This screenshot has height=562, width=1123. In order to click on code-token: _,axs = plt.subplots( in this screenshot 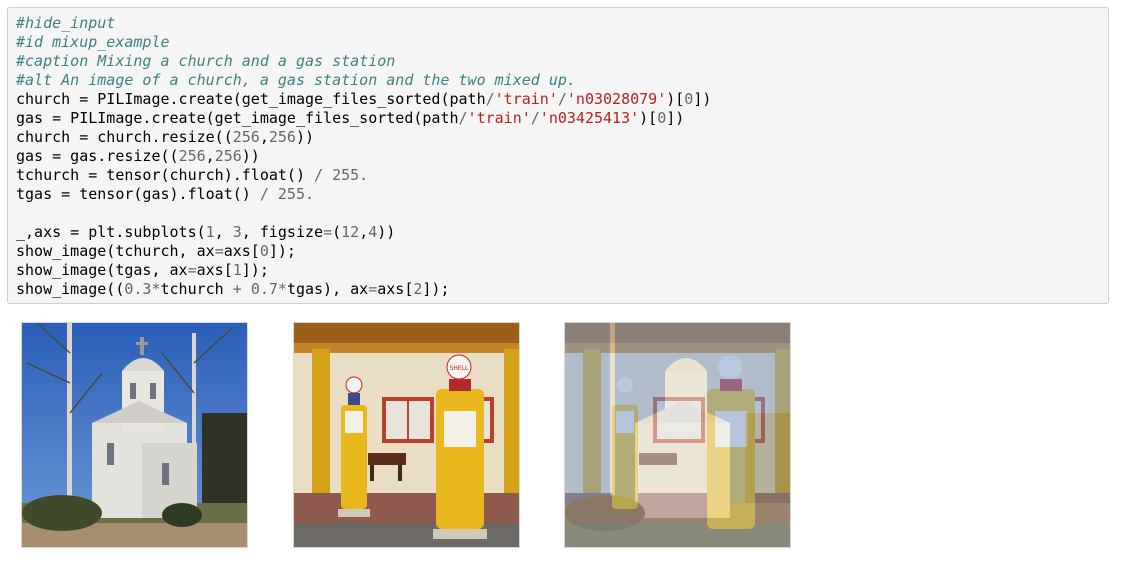, I will do `click(111, 232)`.